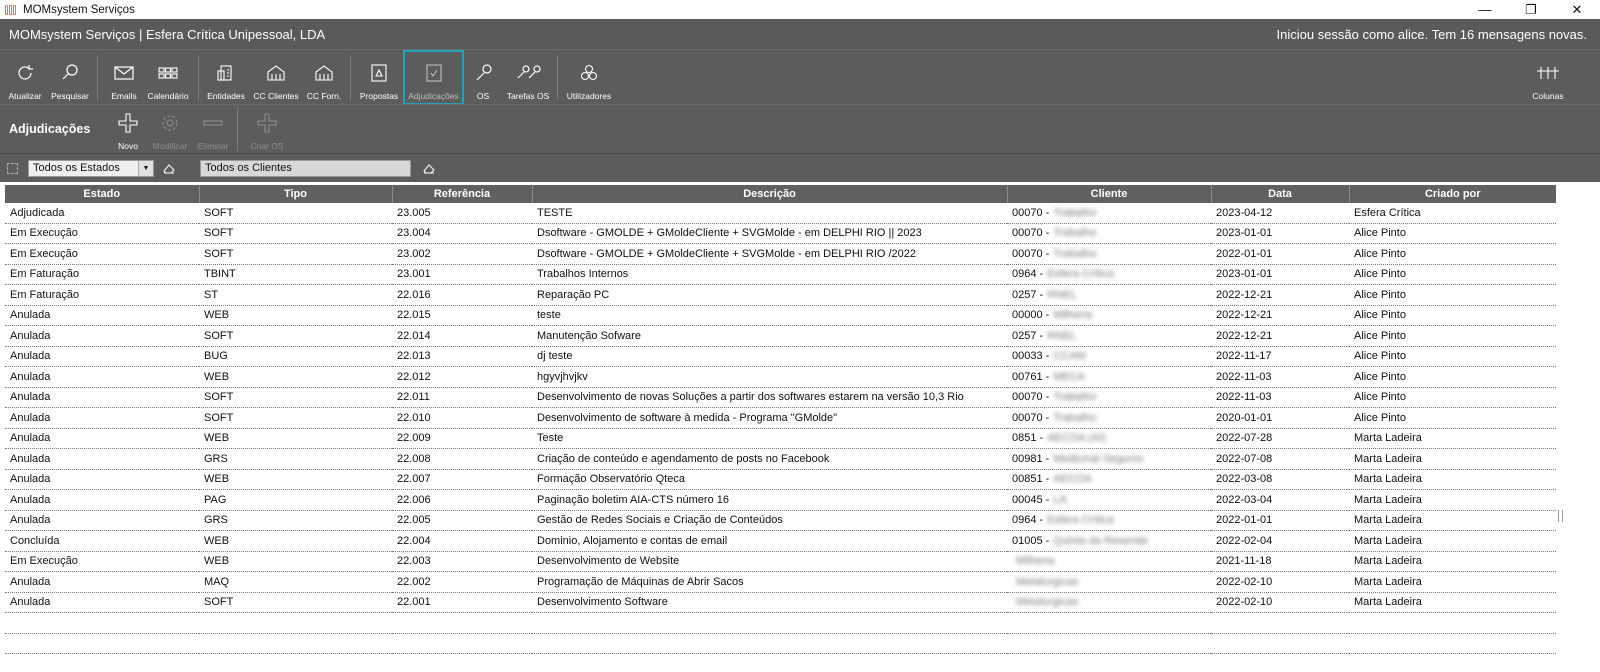 The image size is (1600, 672). What do you see at coordinates (1452, 194) in the screenshot?
I see `column-header-criado-por: Criado por` at bounding box center [1452, 194].